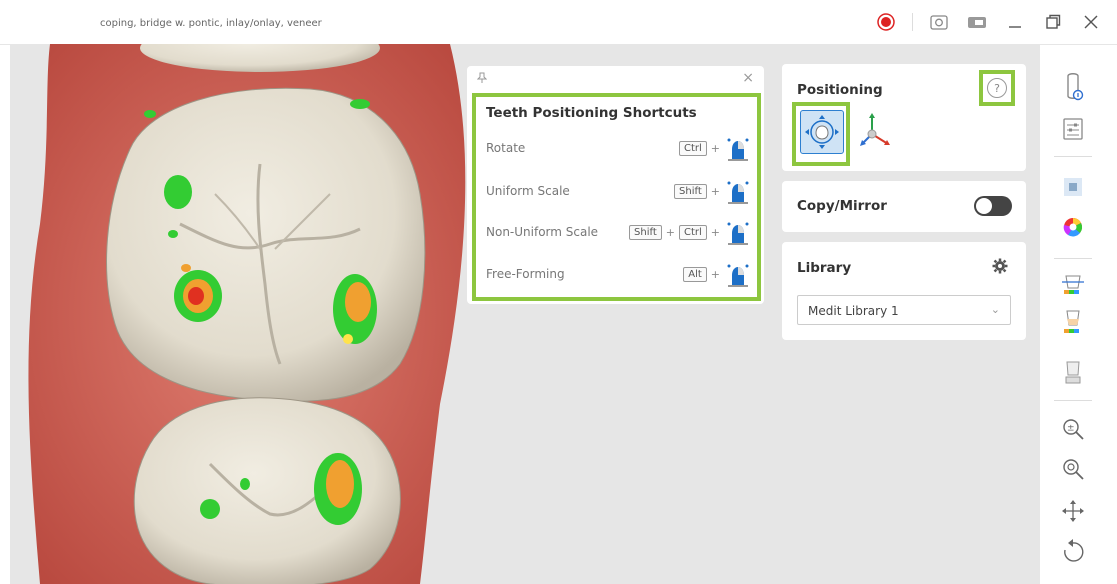  I want to click on shortcut-row-uniform-scale: Uniform Scale Shift +, so click(617, 191).